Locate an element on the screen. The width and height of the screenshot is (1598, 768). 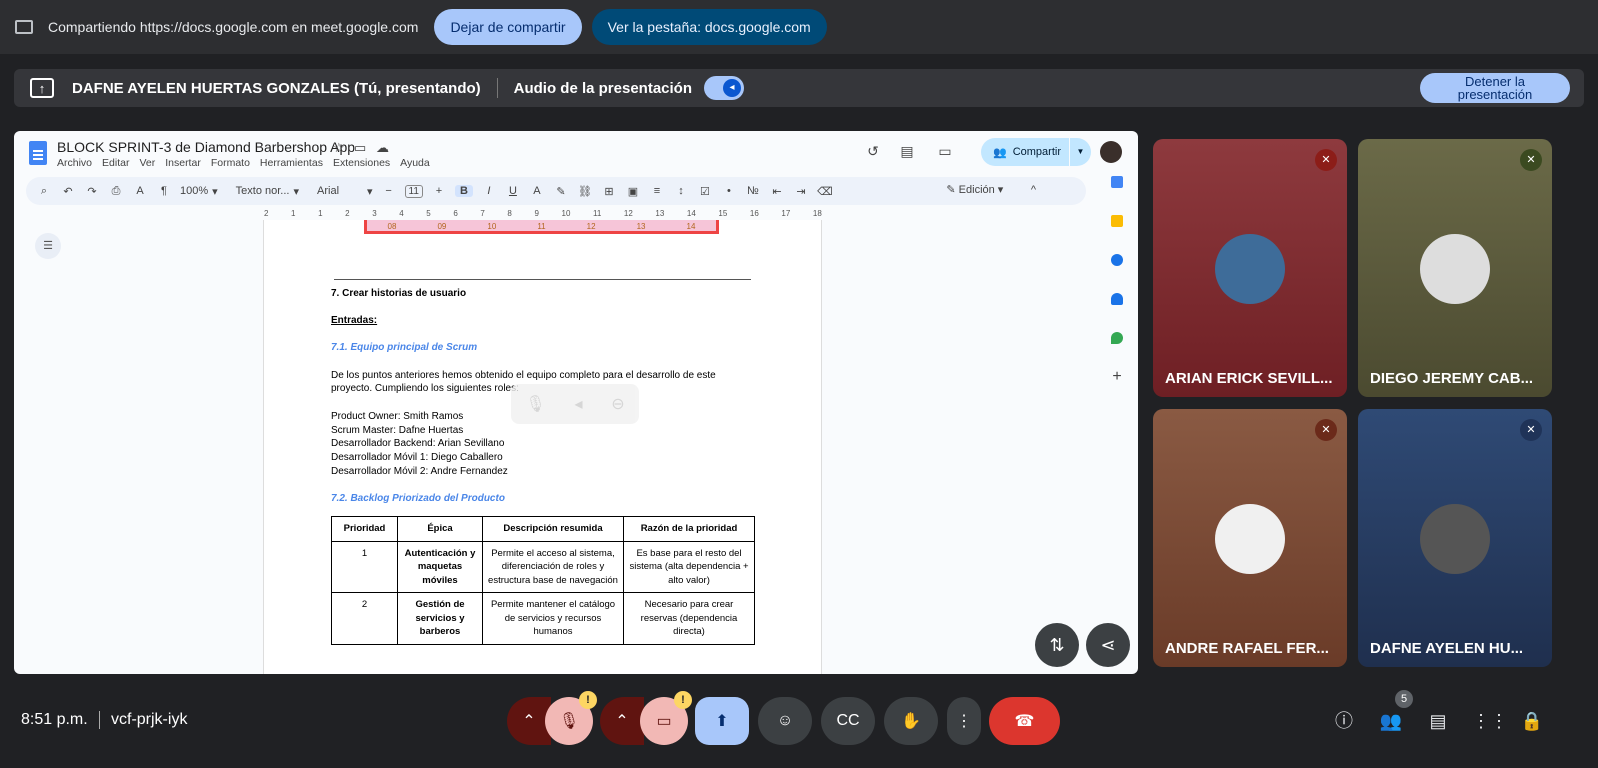
checklist-icon: ☑ is located at coordinates (705, 191).